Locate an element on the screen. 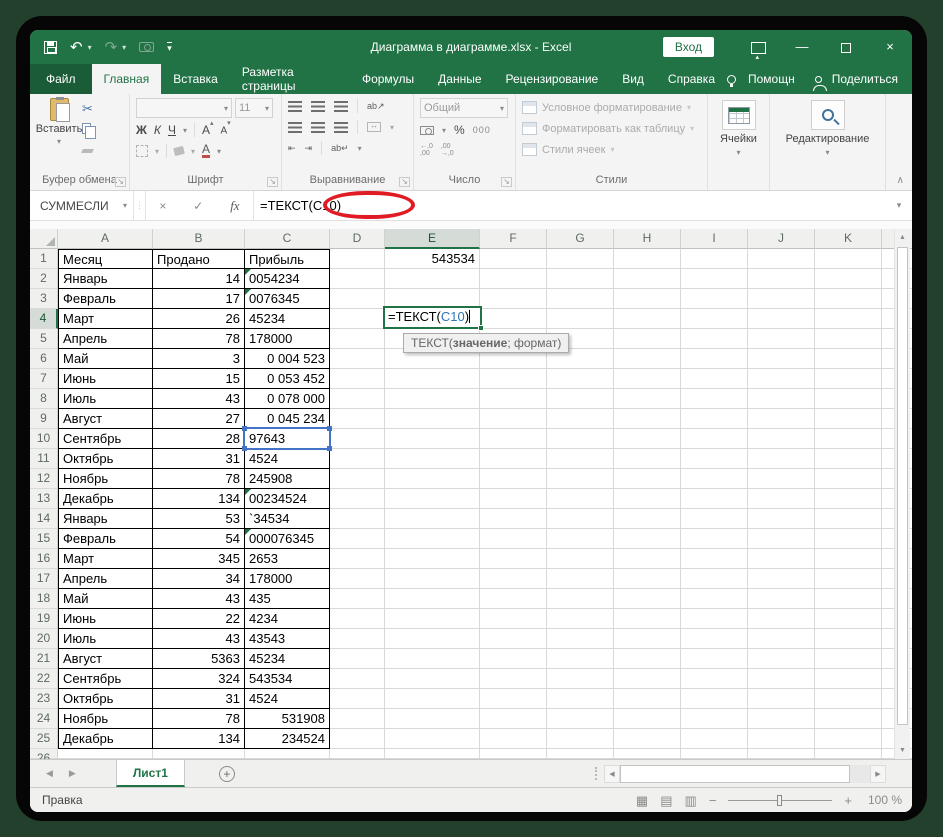  cell-A5: Апрель is located at coordinates (105, 339).